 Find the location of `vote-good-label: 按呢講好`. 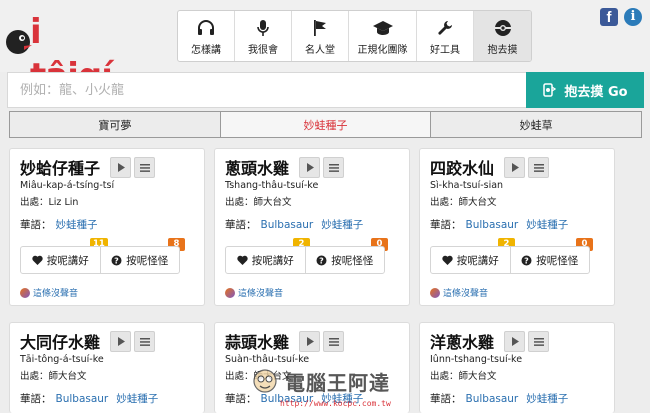

vote-good-label: 按呢講好 is located at coordinates (477, 260).